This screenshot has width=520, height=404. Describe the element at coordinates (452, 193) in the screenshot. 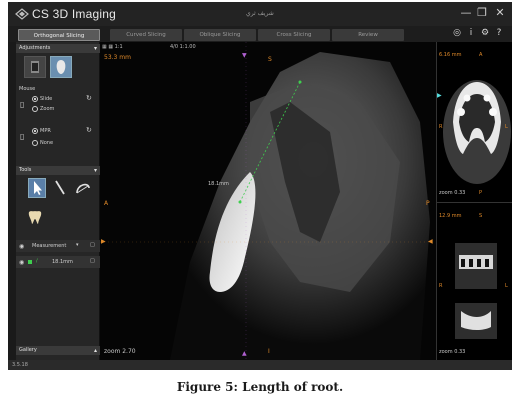

I see `axial-zoom: zoom 0.33` at that location.